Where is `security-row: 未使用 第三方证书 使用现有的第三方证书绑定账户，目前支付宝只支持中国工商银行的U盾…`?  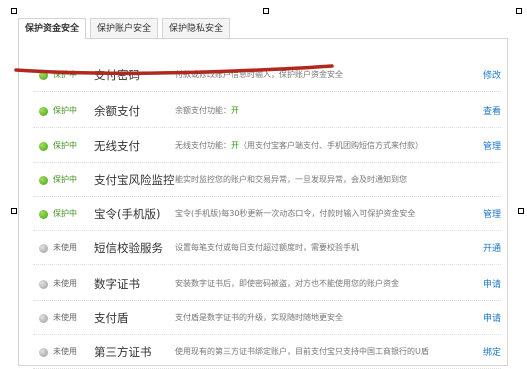 security-row: 未使用 第三方证书 使用现有的第三方证书绑定账户，目前支付宝只支持中国工商银行的U盾… is located at coordinates (267, 352).